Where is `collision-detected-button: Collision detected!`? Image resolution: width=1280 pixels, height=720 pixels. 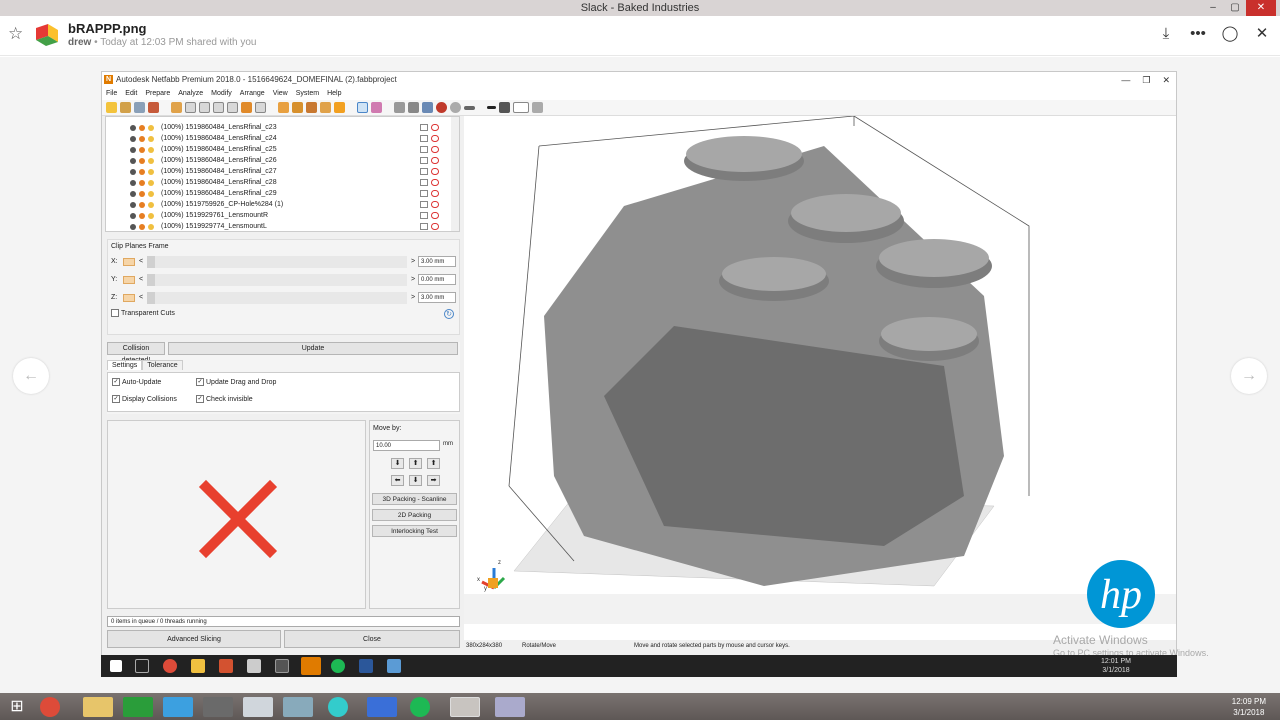
collision-detected-button: Collision detected! is located at coordinates (136, 353).